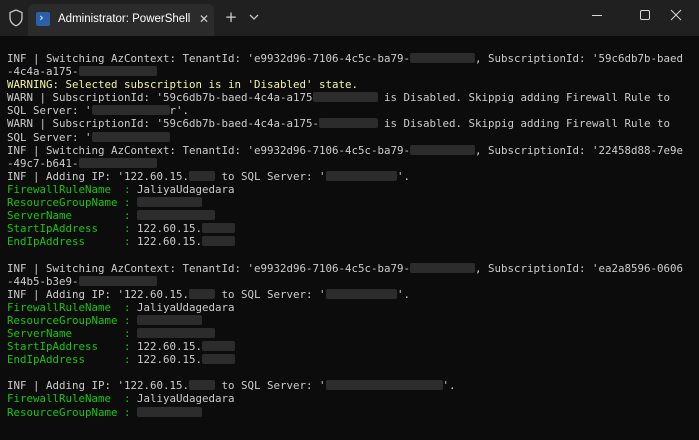 The height and width of the screenshot is (440, 699). Describe the element at coordinates (579, 58) in the screenshot. I see `console-text: , SubscriptionId: '59c6db7b-baed` at that location.